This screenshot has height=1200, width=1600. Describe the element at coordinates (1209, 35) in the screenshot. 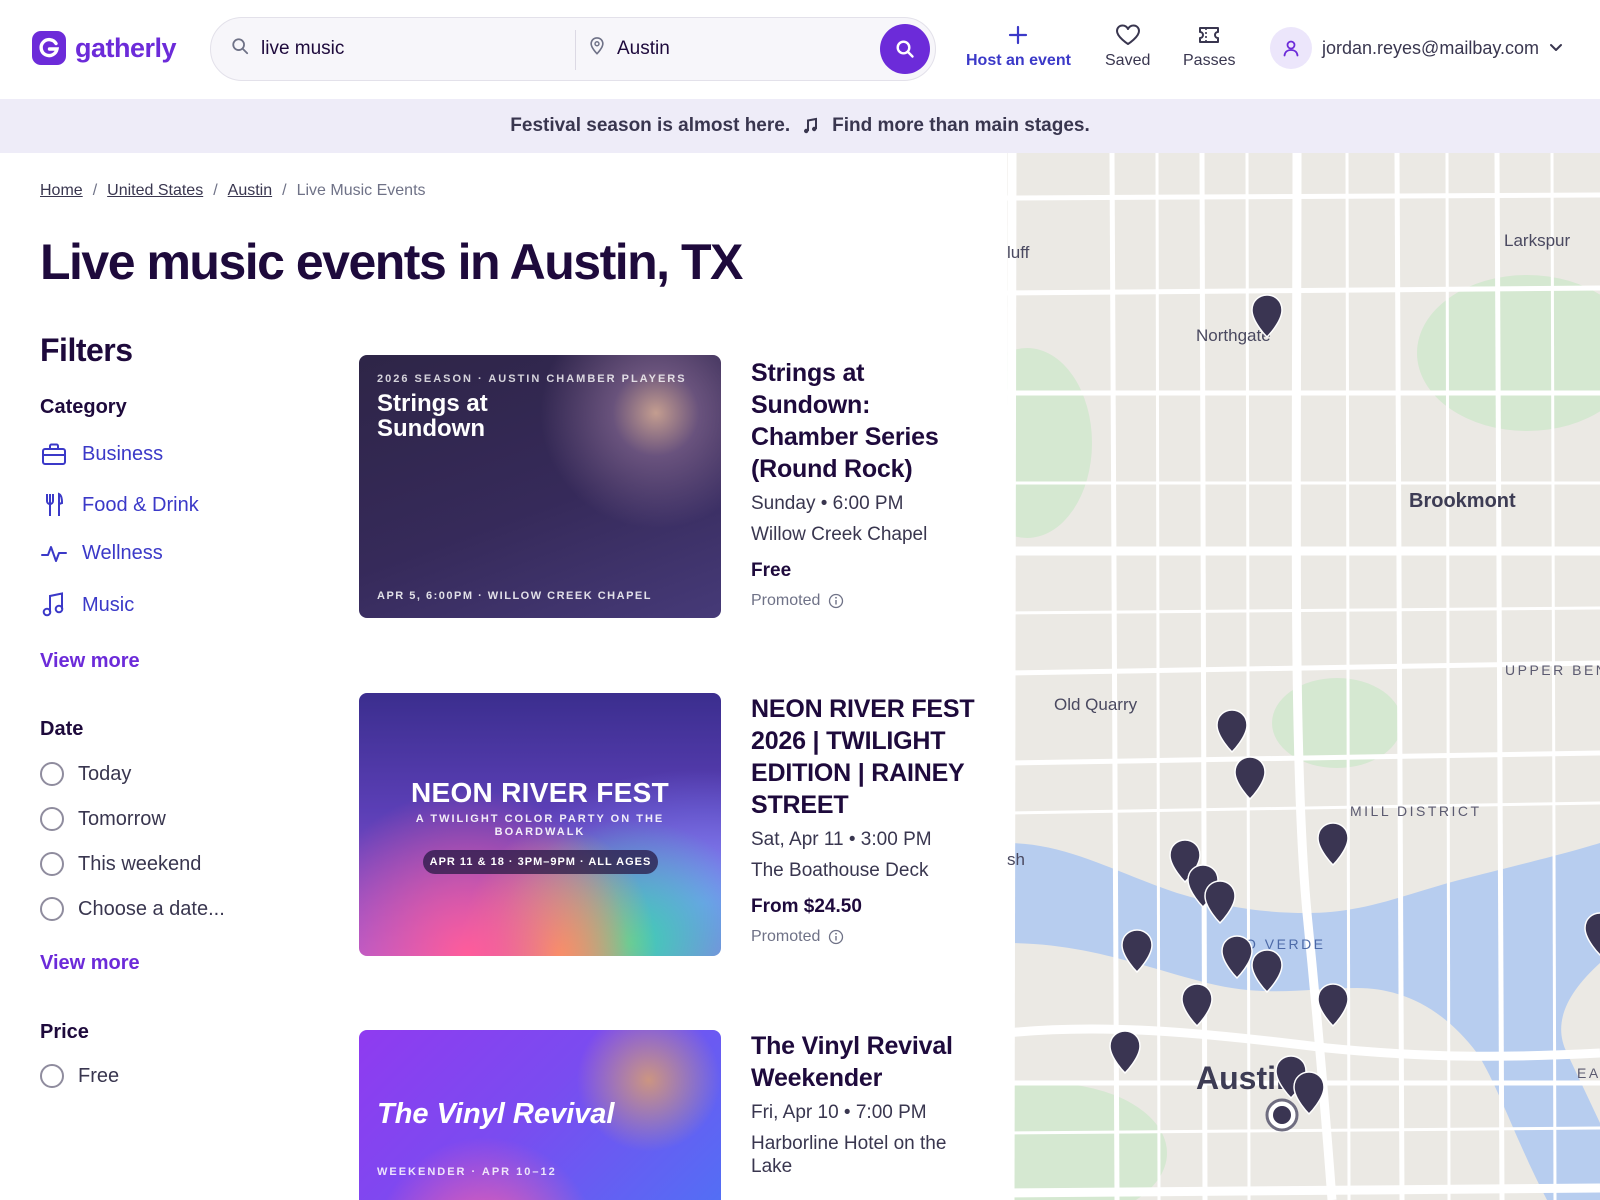

I see `ticket-icon` at that location.